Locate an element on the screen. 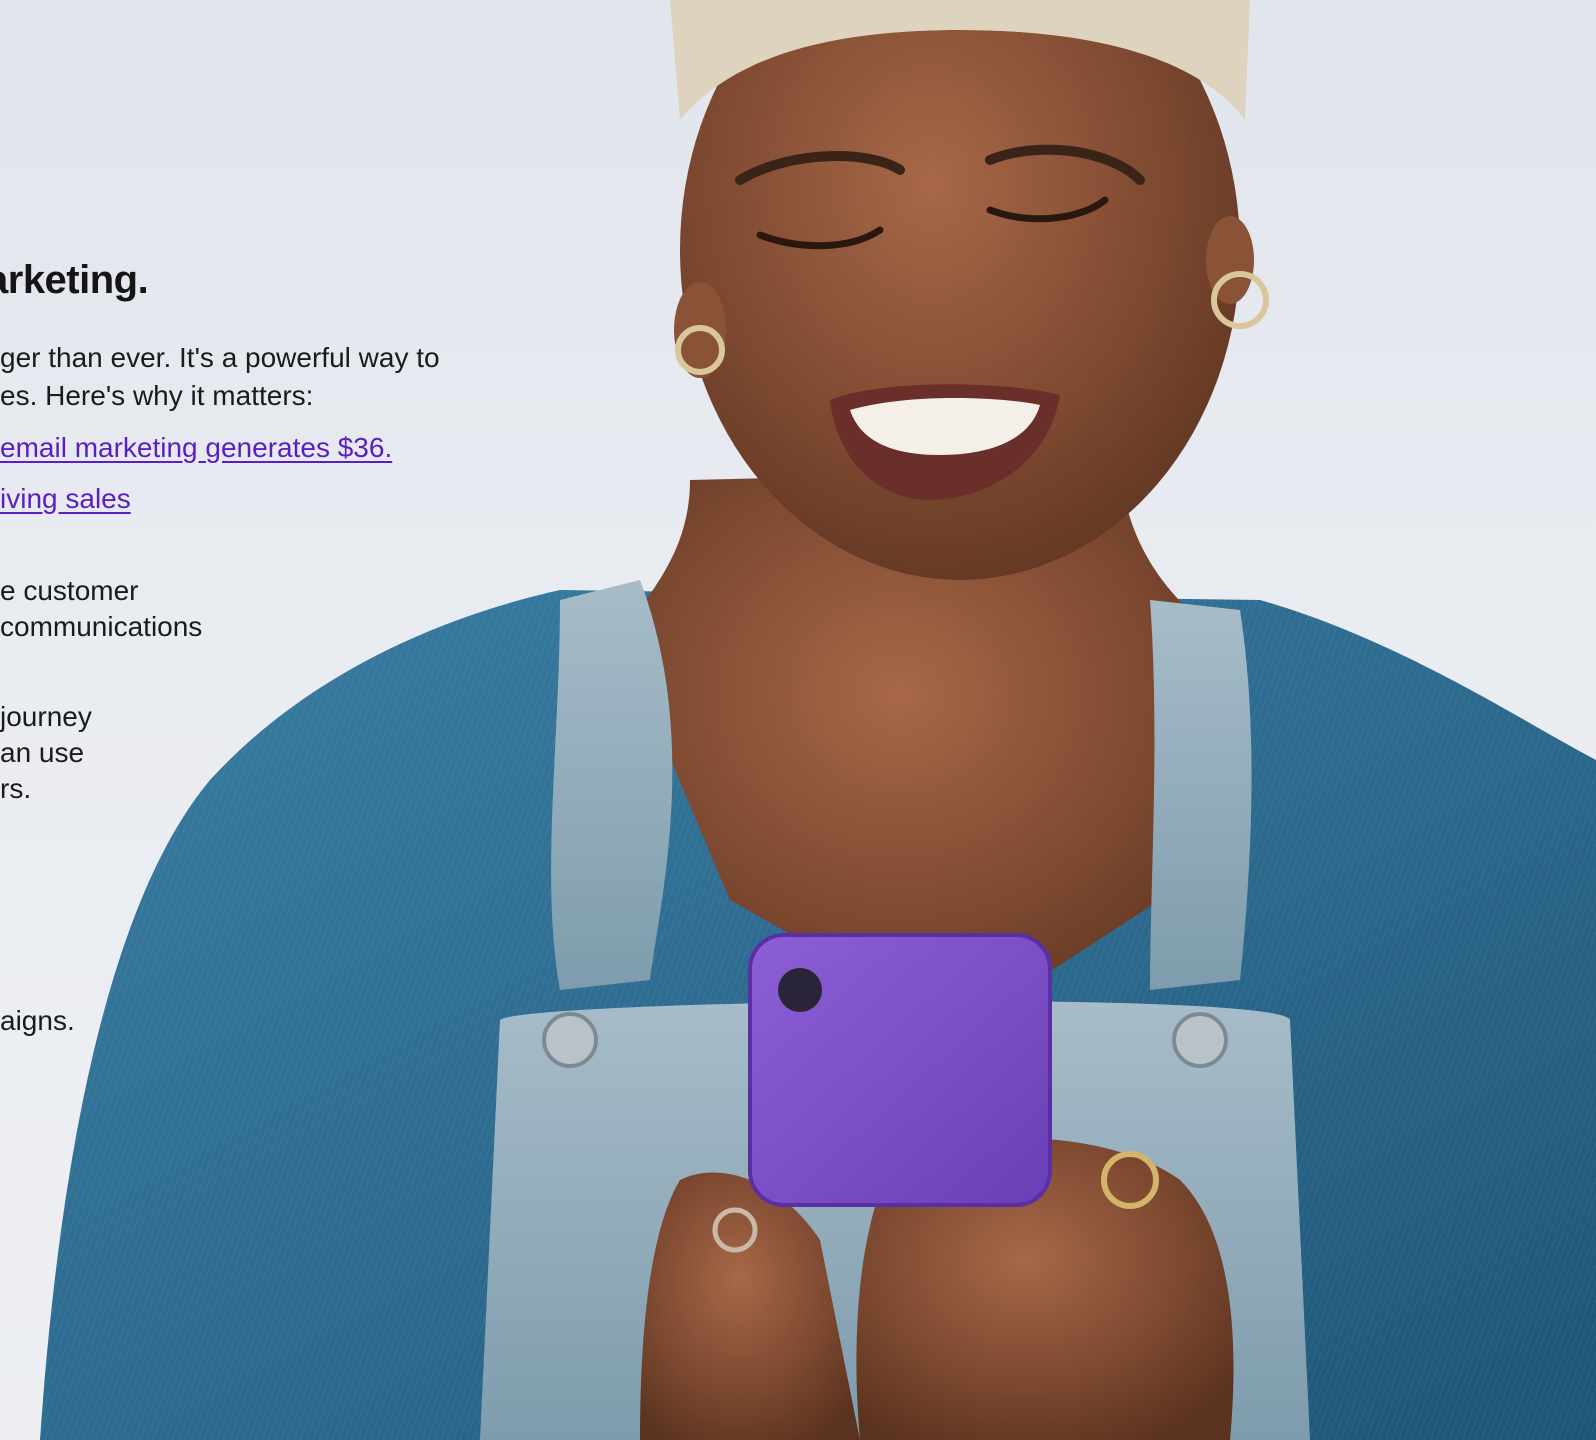 The width and height of the screenshot is (1596, 1440). paragraph-3-line-1: aigns. is located at coordinates (37, 1020).